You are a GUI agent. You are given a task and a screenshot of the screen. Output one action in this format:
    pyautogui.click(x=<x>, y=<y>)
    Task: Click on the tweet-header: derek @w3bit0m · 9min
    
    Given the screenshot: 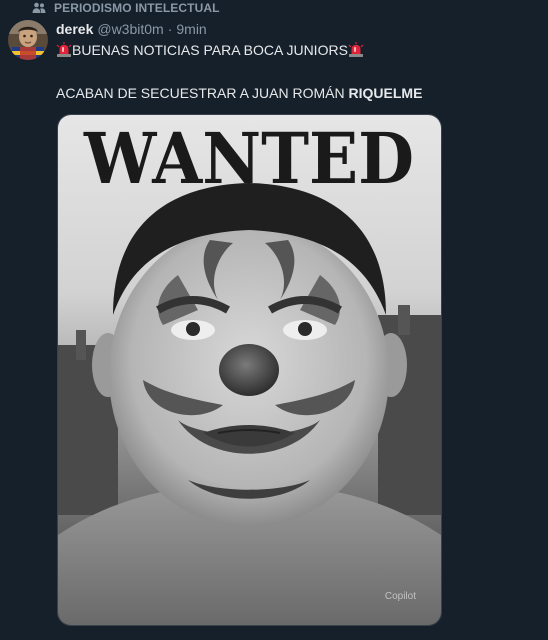 What is the action you would take?
    pyautogui.click(x=298, y=29)
    